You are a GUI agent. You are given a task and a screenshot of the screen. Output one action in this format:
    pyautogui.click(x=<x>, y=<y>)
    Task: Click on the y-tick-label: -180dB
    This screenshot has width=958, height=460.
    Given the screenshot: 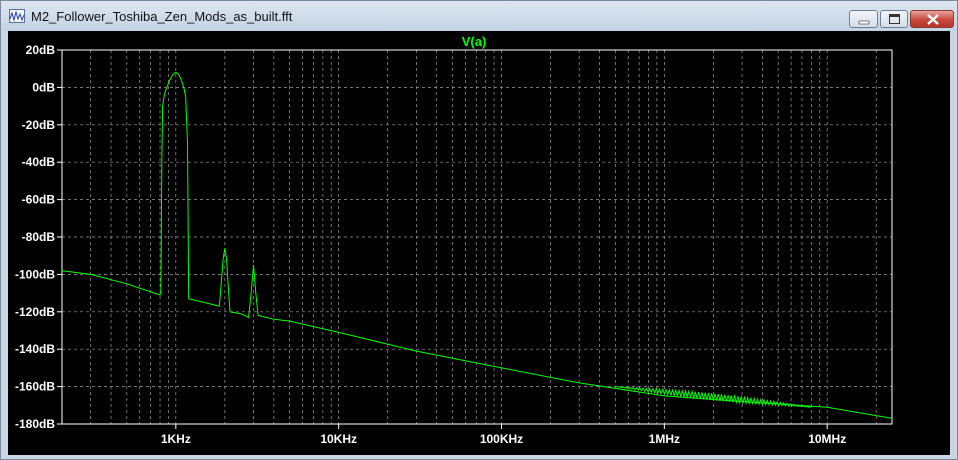 What is the action you would take?
    pyautogui.click(x=35, y=424)
    